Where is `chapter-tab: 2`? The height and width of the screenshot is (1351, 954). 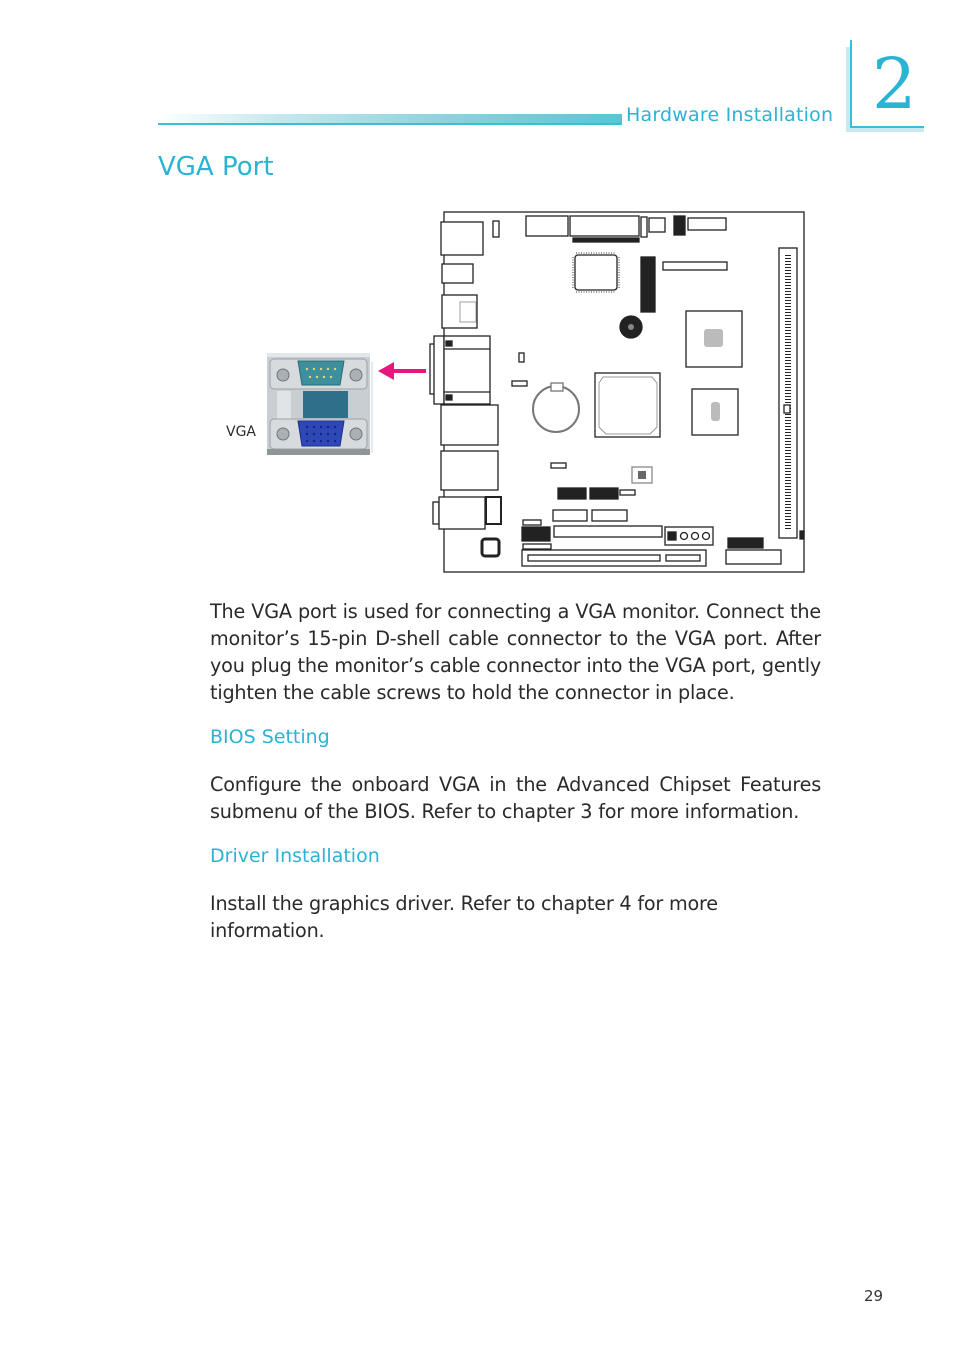 chapter-tab: 2 is located at coordinates (883, 86).